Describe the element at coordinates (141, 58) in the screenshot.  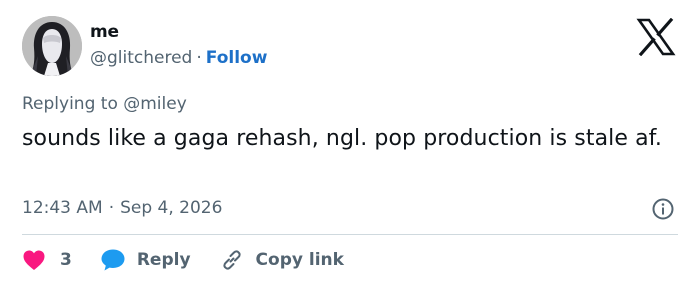
I see `author-handle: @glitchered` at that location.